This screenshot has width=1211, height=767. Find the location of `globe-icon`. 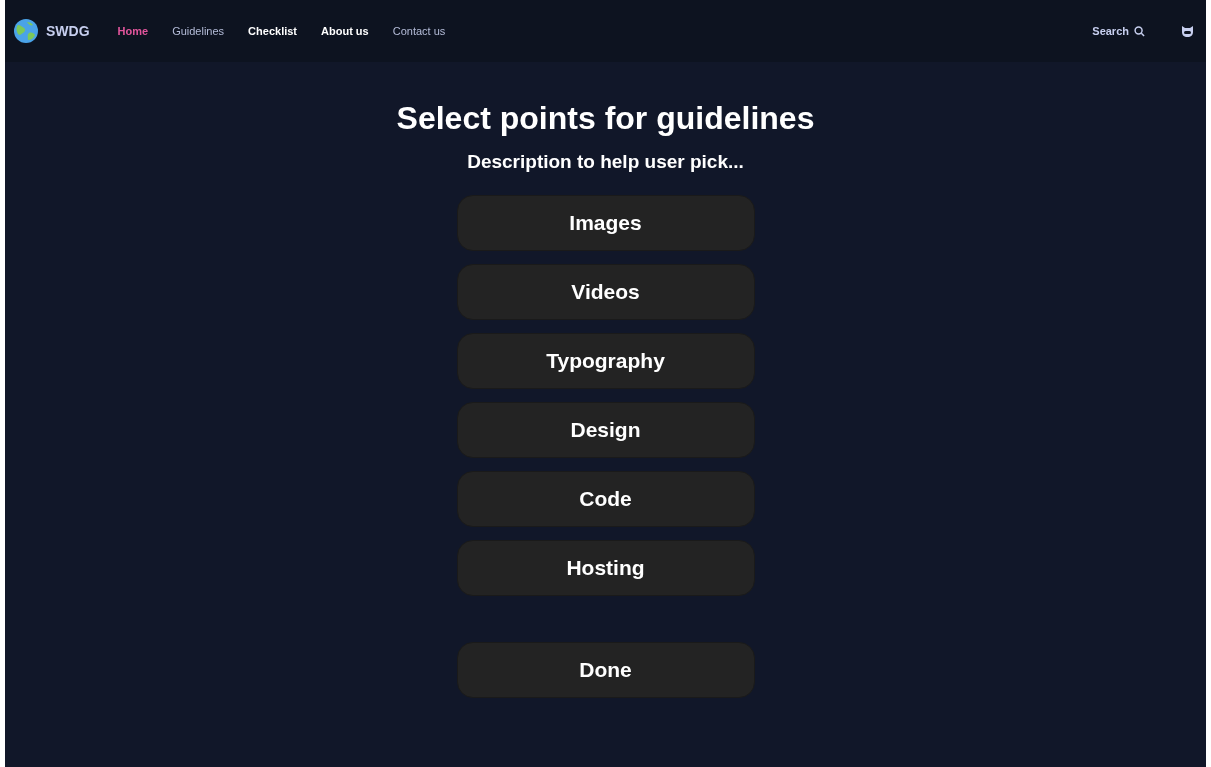

globe-icon is located at coordinates (26, 31).